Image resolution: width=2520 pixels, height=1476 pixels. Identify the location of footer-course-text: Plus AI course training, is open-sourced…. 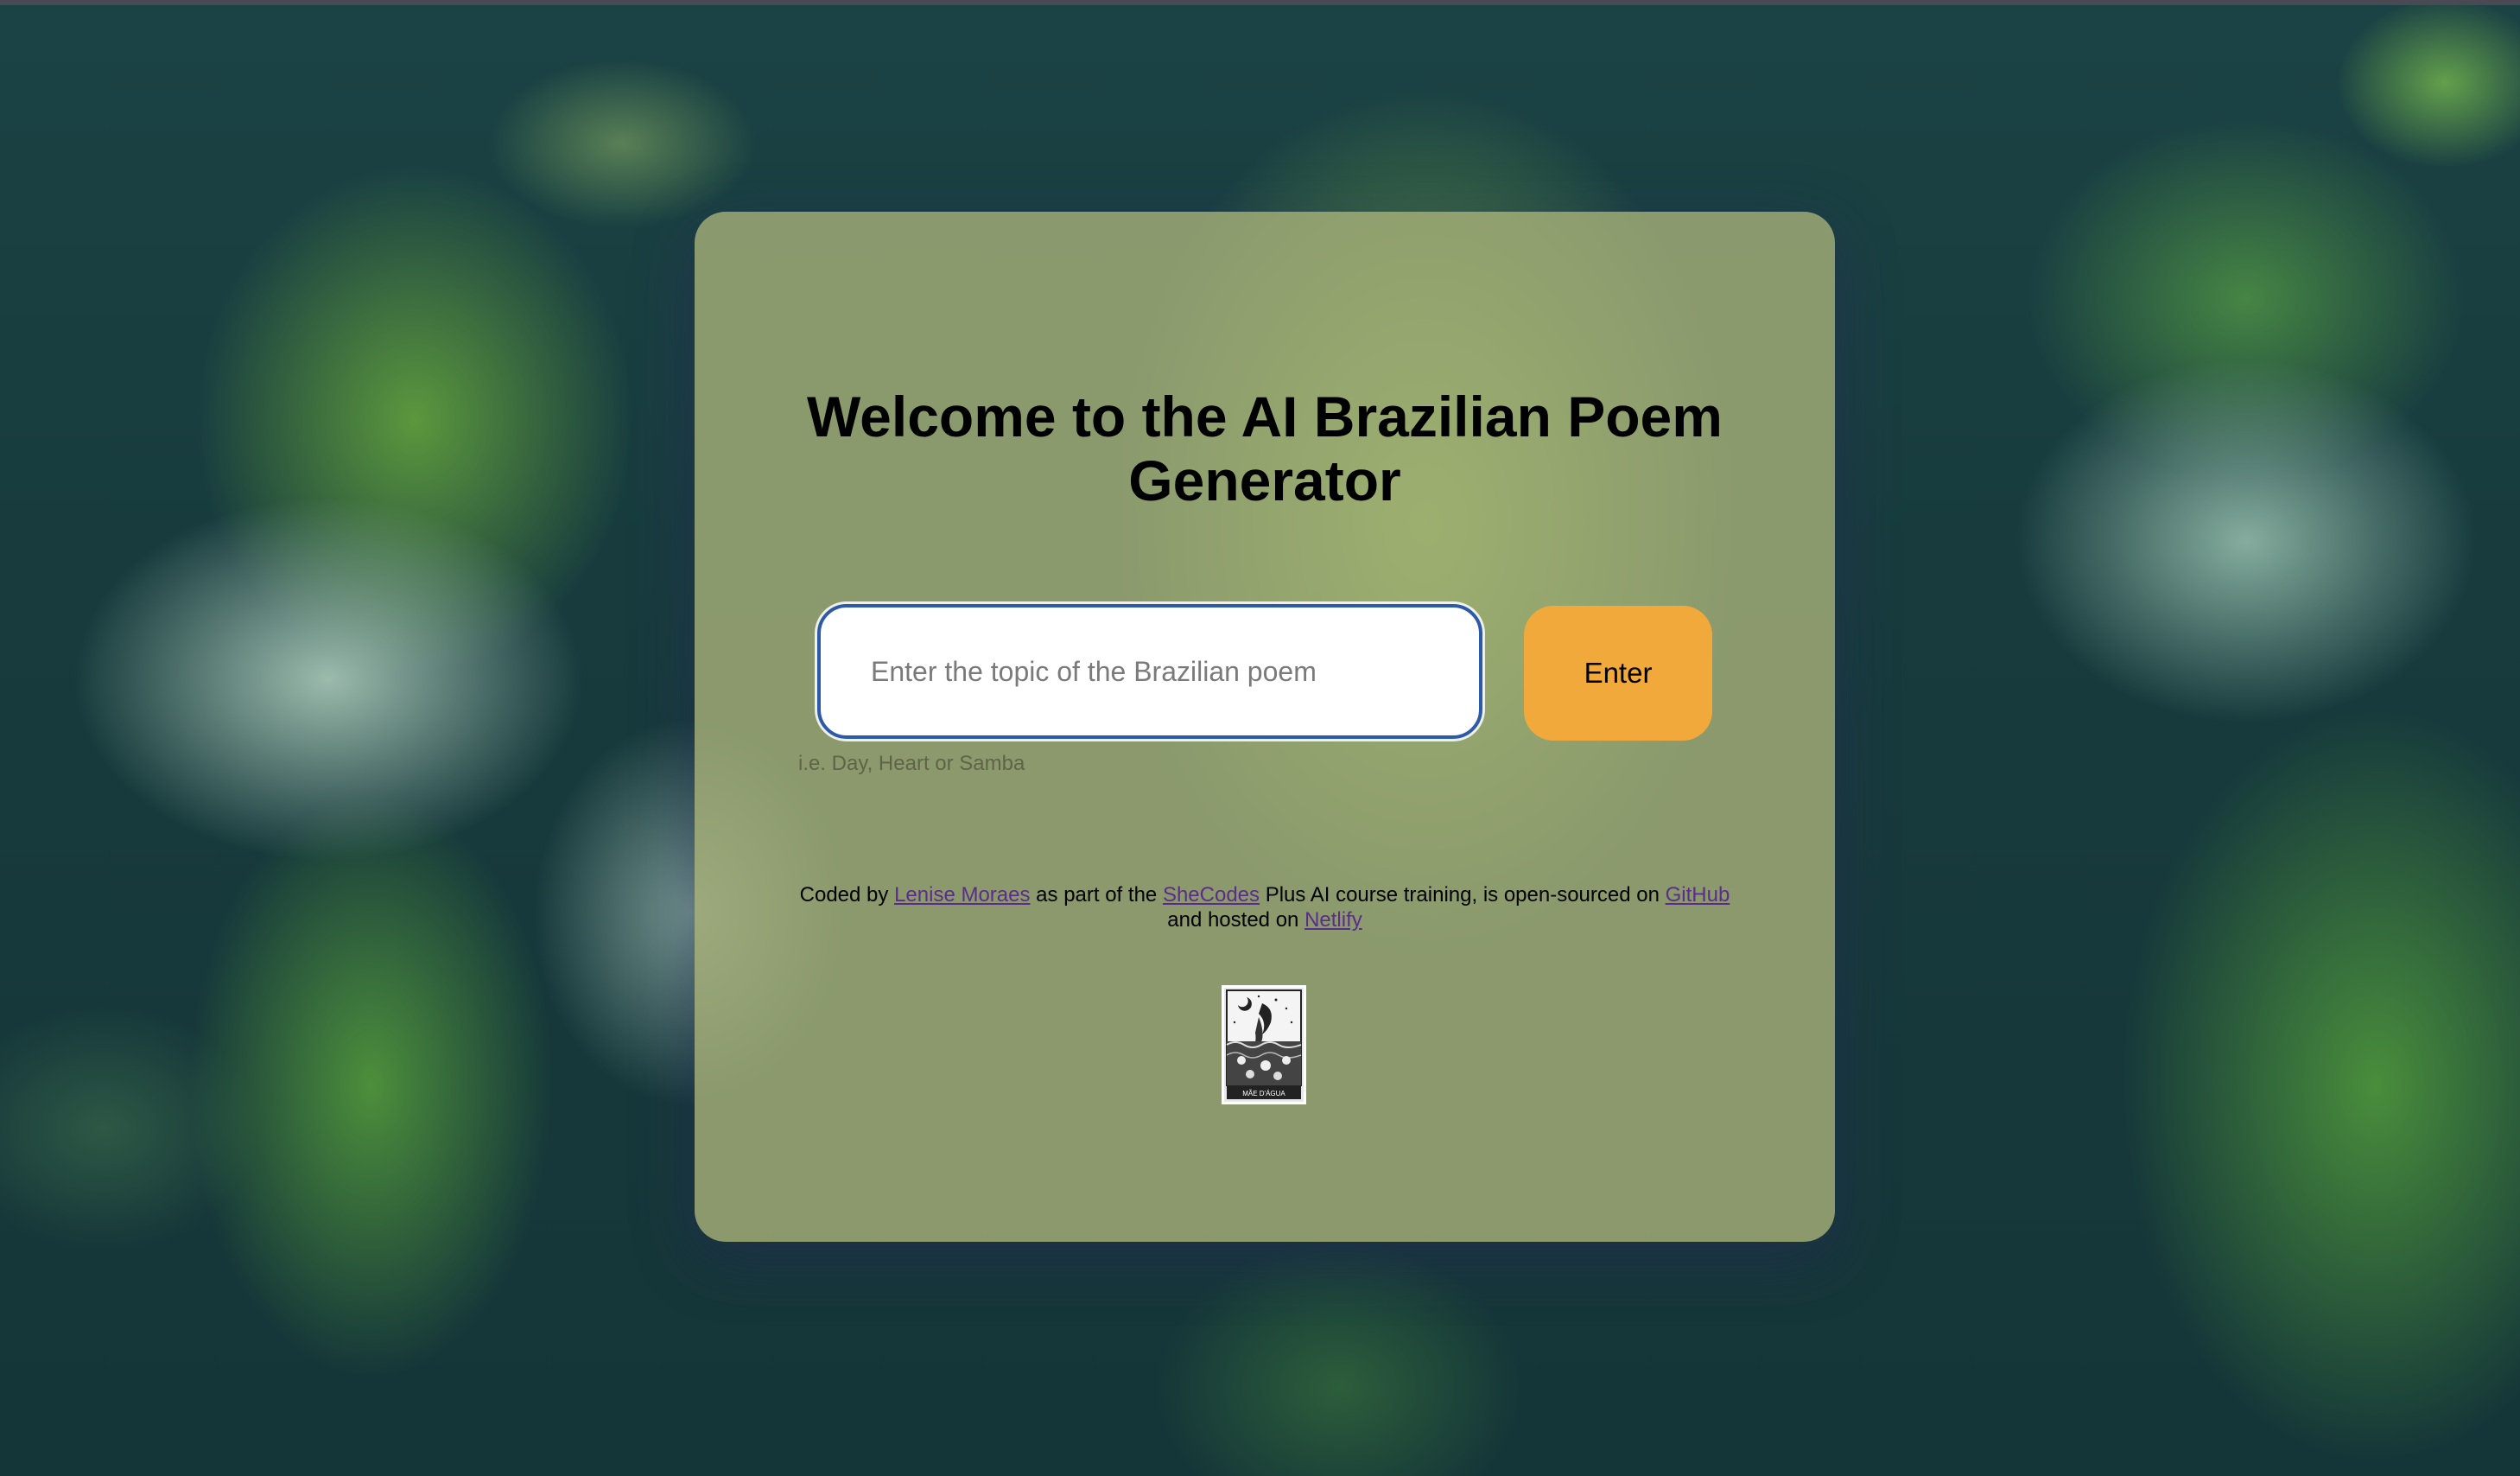
(1462, 895).